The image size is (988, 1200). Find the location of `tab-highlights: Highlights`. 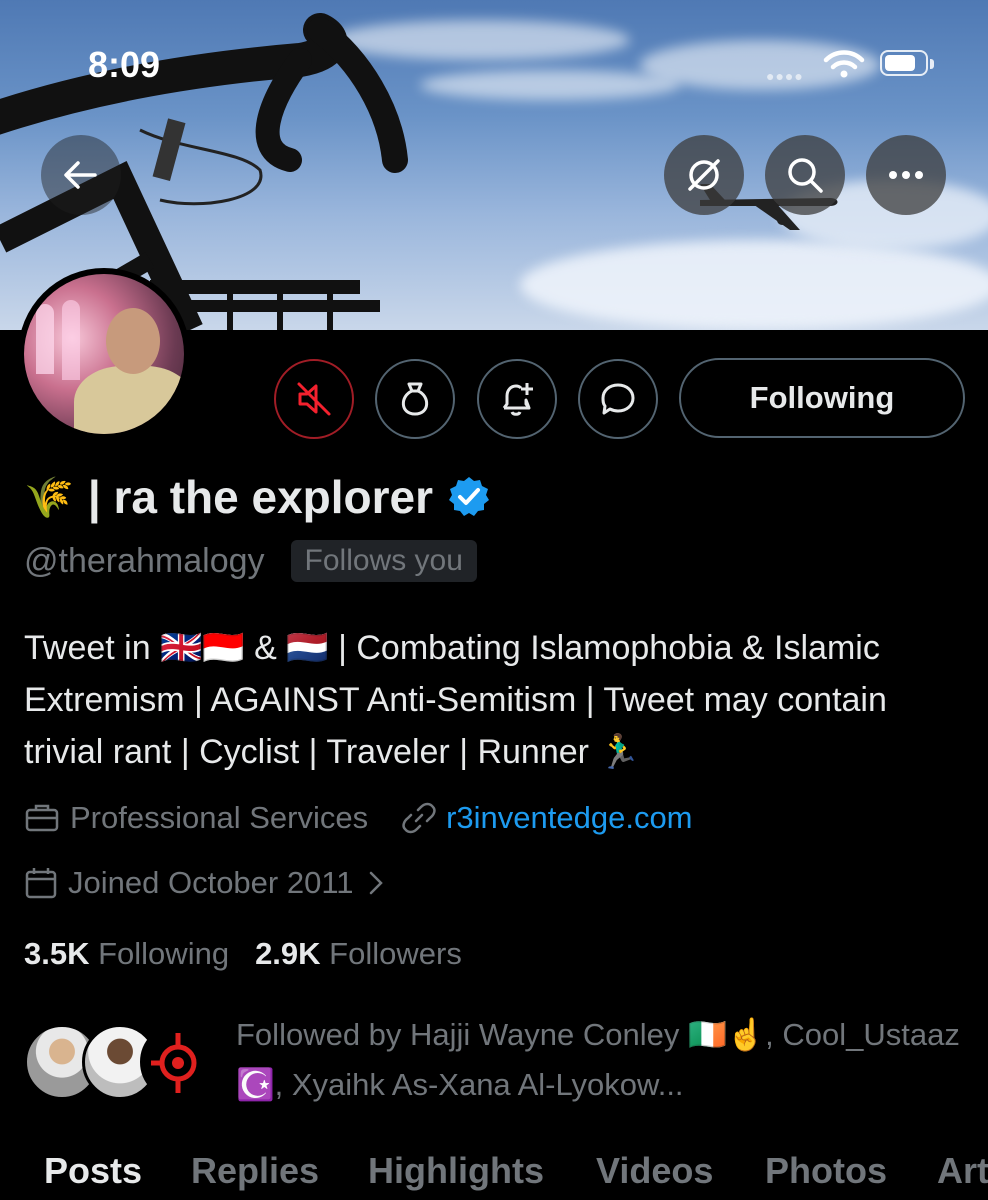

tab-highlights: Highlights is located at coordinates (456, 1171).